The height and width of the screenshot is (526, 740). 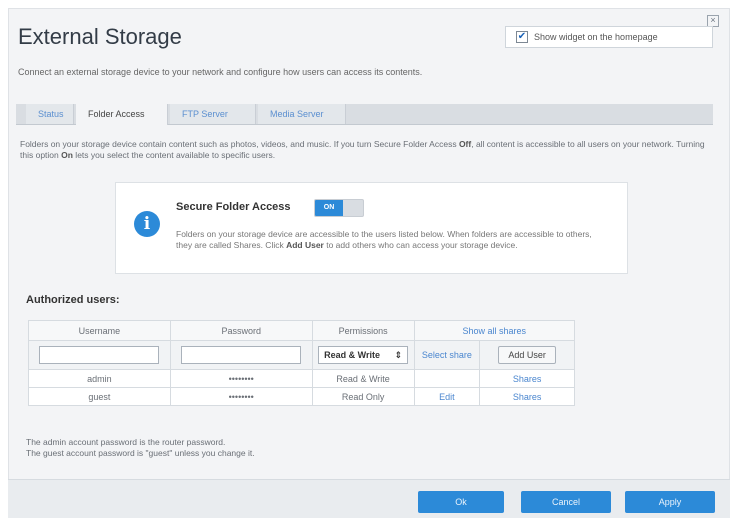 What do you see at coordinates (527, 355) in the screenshot?
I see `add-user-button: Add User` at bounding box center [527, 355].